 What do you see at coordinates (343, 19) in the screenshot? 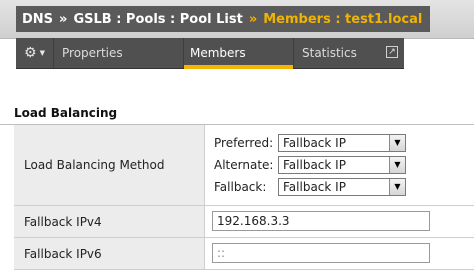
I see `breadcrumb-current: Members : test1.local` at bounding box center [343, 19].